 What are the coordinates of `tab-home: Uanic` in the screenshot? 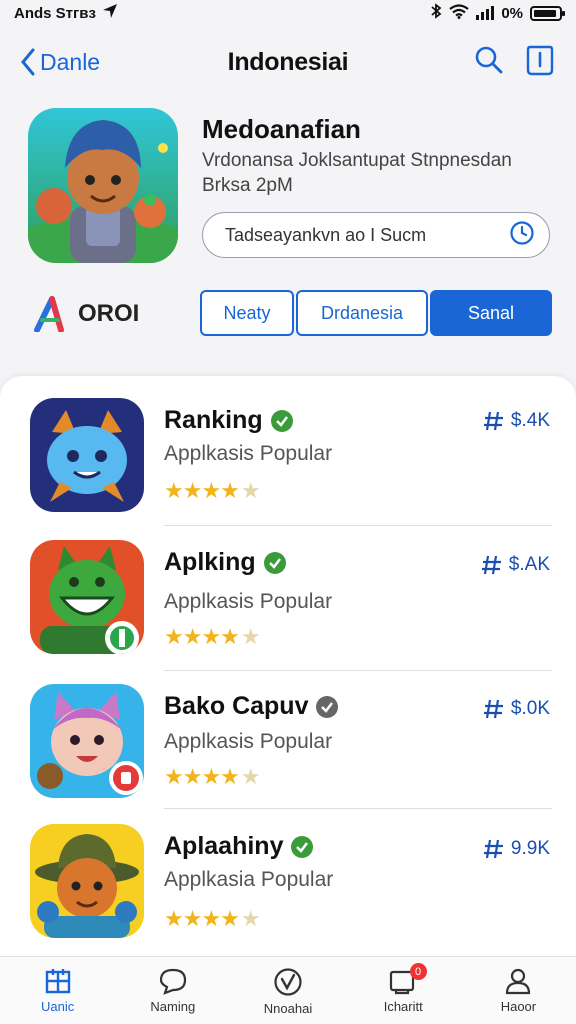 It's located at (57, 990).